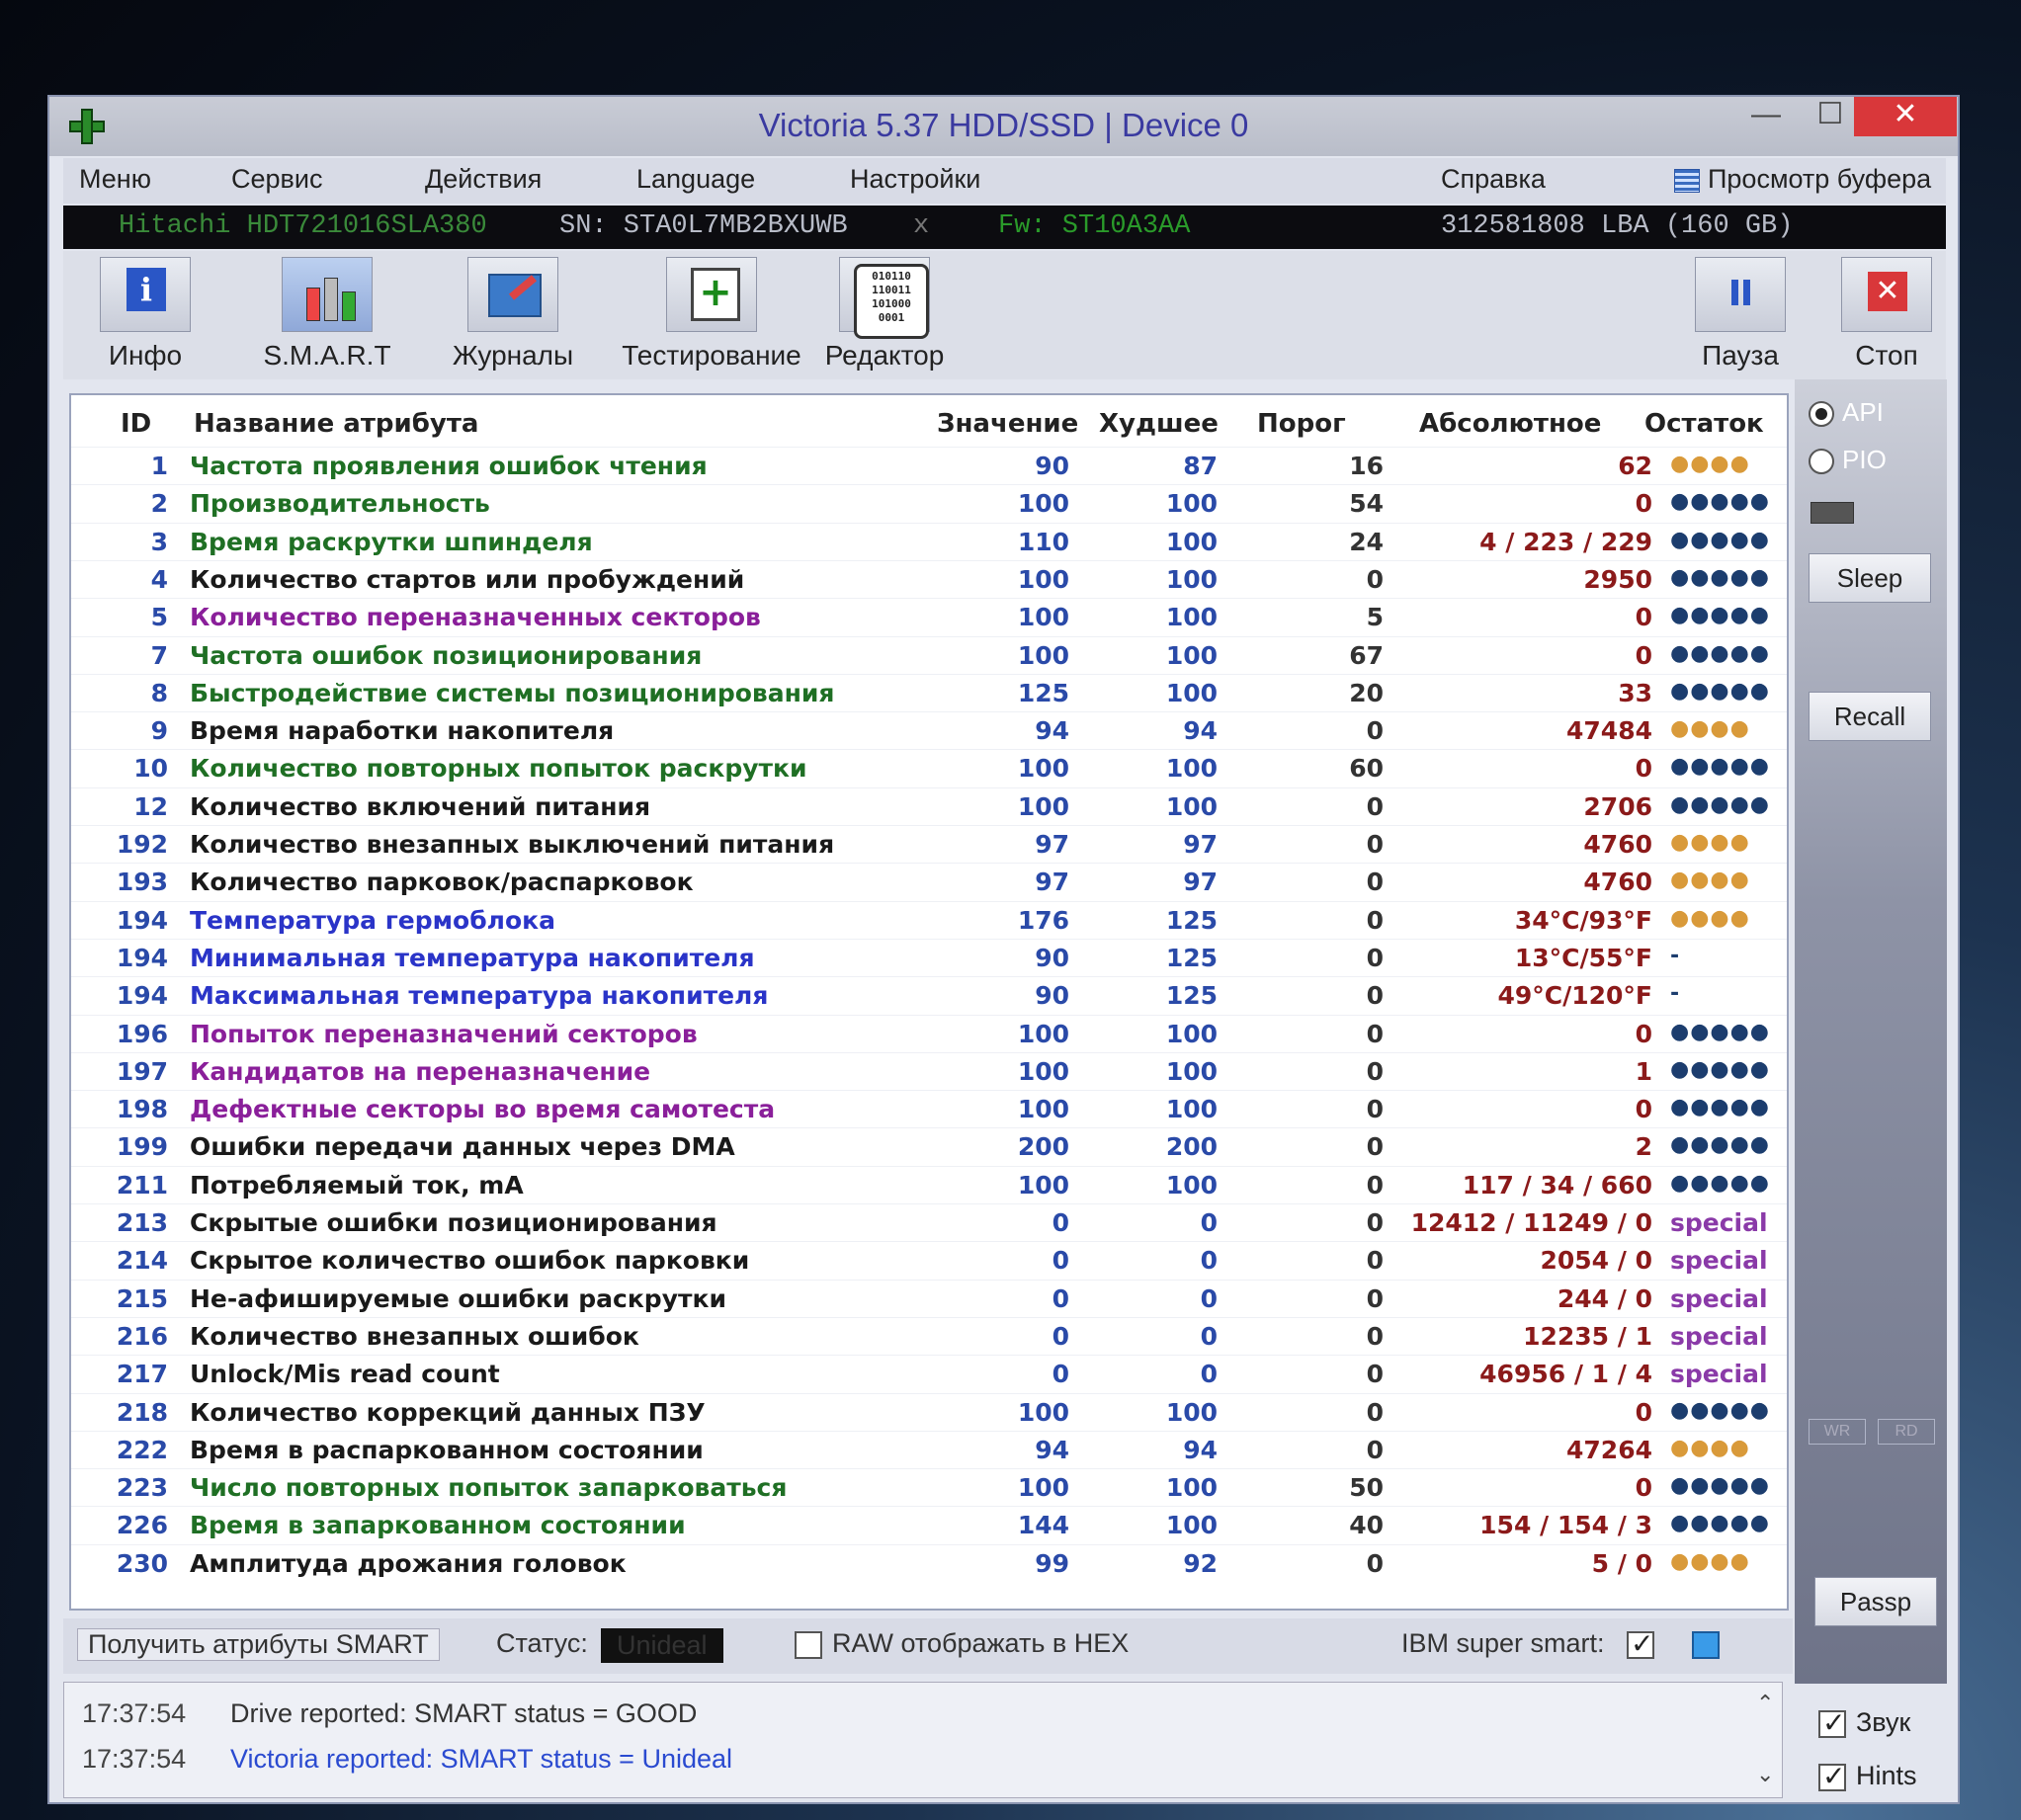 Image resolution: width=2021 pixels, height=1820 pixels. What do you see at coordinates (1864, 1722) in the screenshot?
I see `sound-checkbox: Звук` at bounding box center [1864, 1722].